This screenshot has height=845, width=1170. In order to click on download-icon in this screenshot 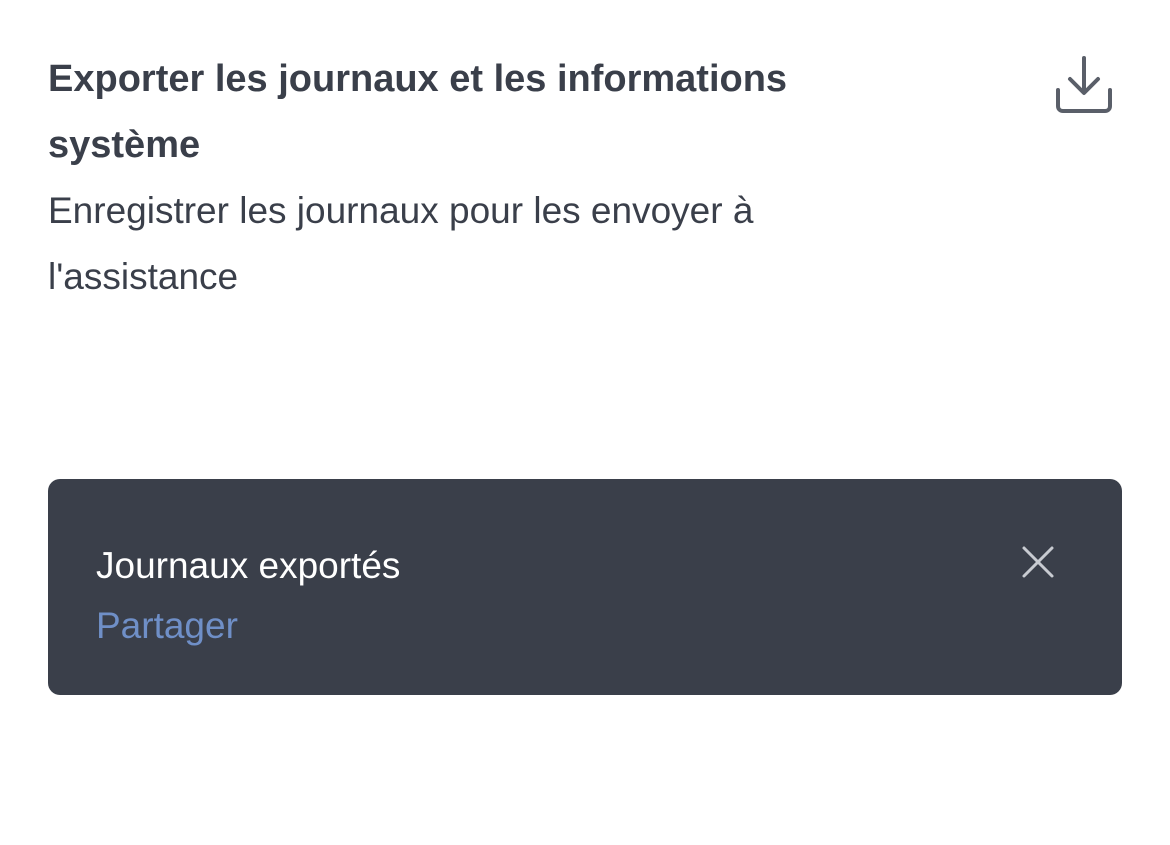, I will do `click(1084, 84)`.